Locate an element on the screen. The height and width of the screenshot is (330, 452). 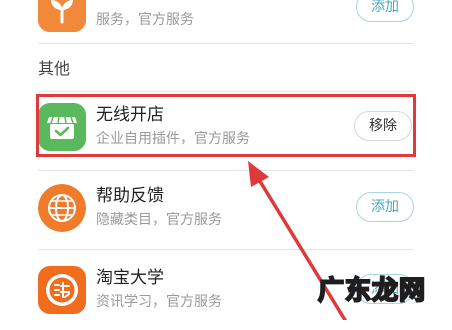
app-subtitle: 资讯学习，官方服务 is located at coordinates (159, 302).